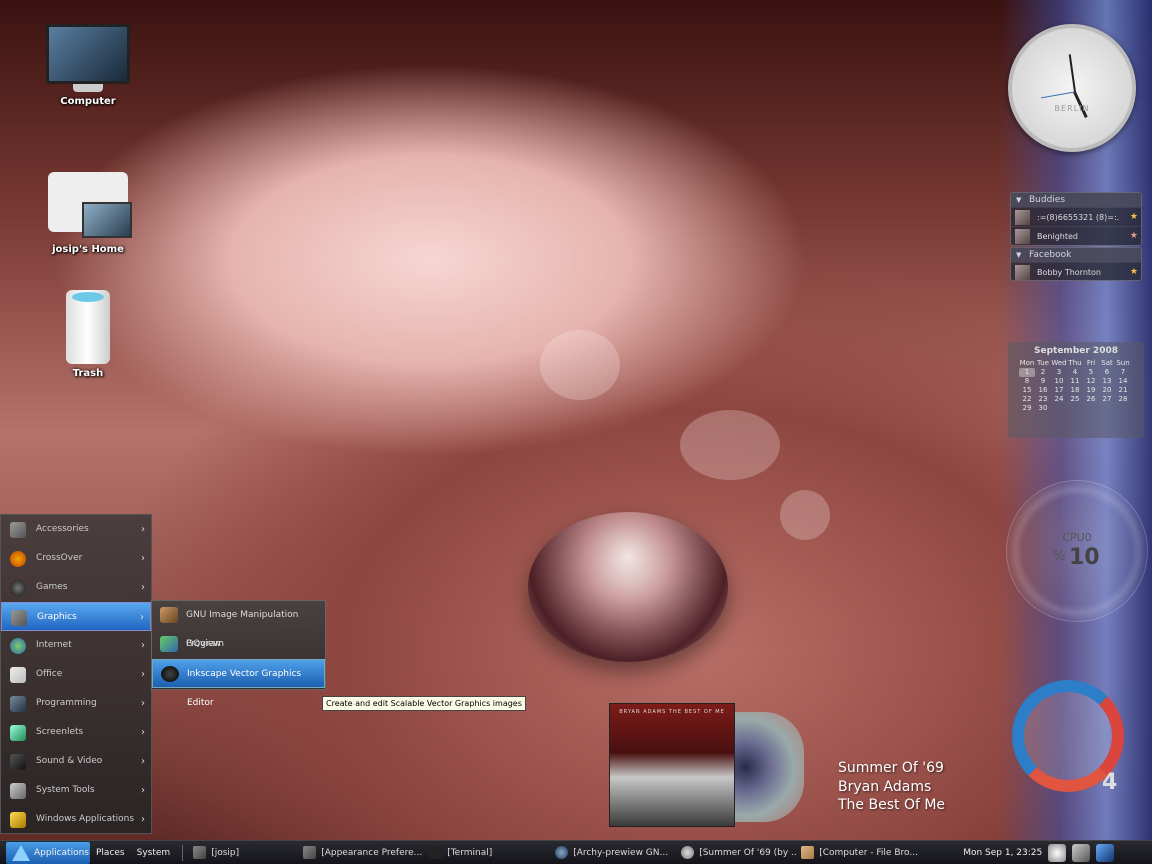 This screenshot has width=1152, height=864. I want to click on applications-button: Applications, so click(48, 852).